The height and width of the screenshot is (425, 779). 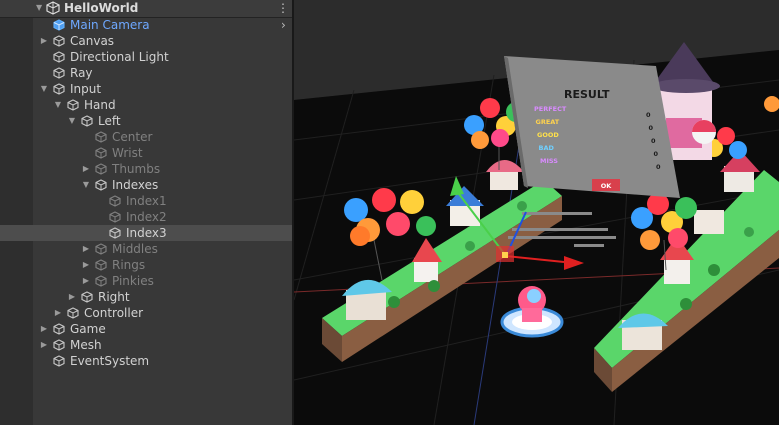 What do you see at coordinates (119, 57) in the screenshot?
I see `hierarchy-item-label: Directional Light` at bounding box center [119, 57].